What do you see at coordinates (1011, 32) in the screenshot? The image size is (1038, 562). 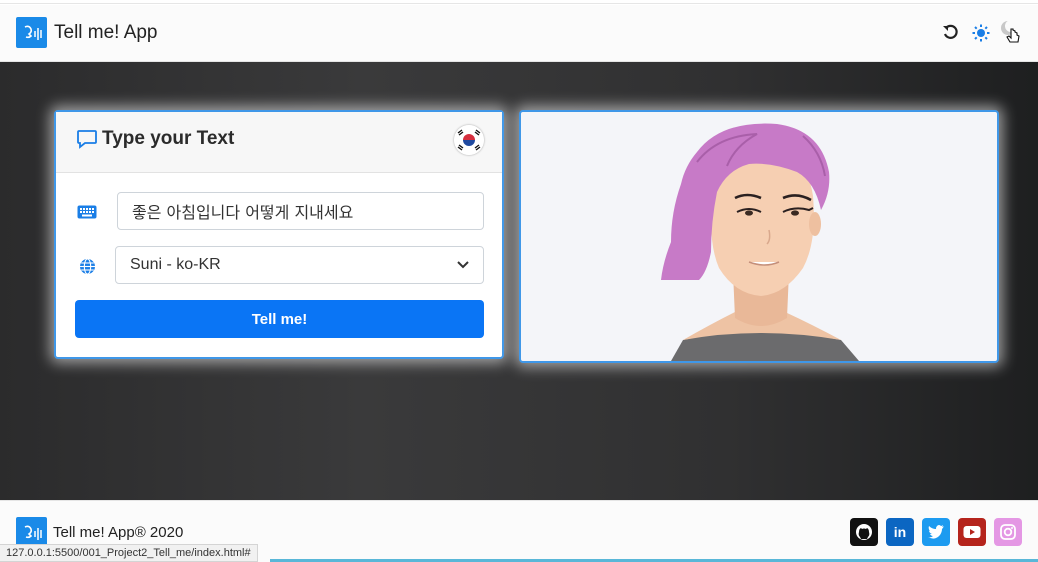 I see `moon-icon` at bounding box center [1011, 32].